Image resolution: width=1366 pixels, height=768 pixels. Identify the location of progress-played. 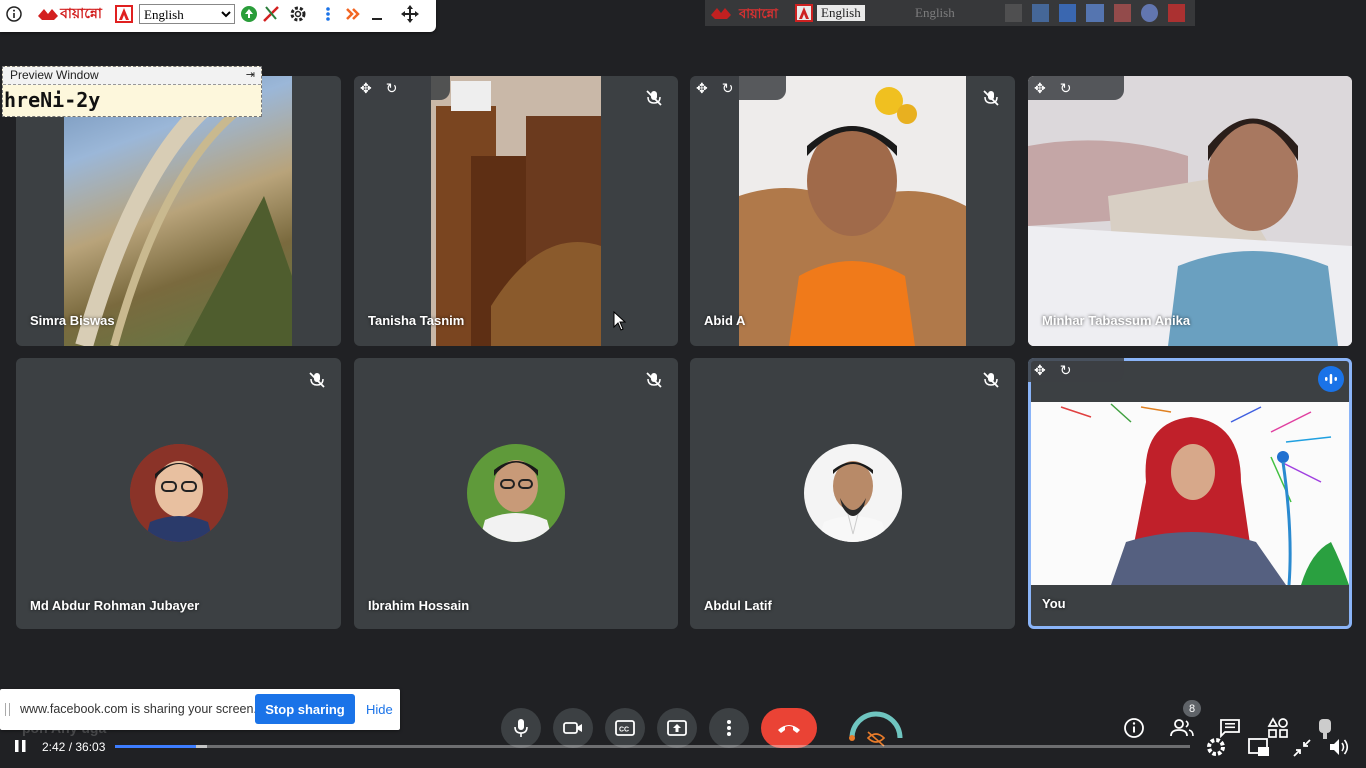
(155, 746).